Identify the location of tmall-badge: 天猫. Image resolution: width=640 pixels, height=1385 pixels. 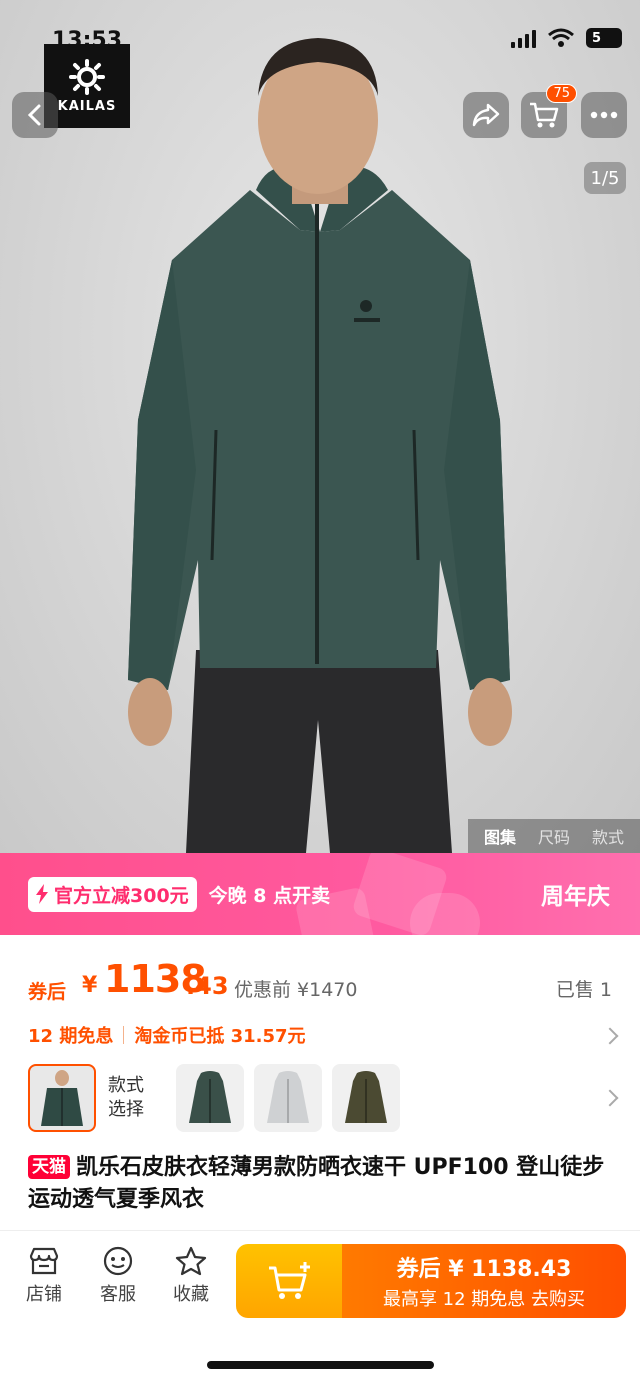
(49, 1167).